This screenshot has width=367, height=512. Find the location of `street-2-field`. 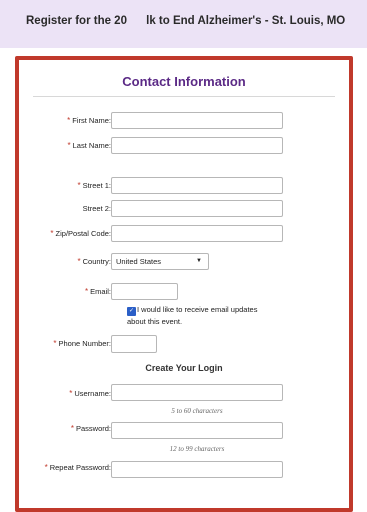

street-2-field is located at coordinates (197, 208).